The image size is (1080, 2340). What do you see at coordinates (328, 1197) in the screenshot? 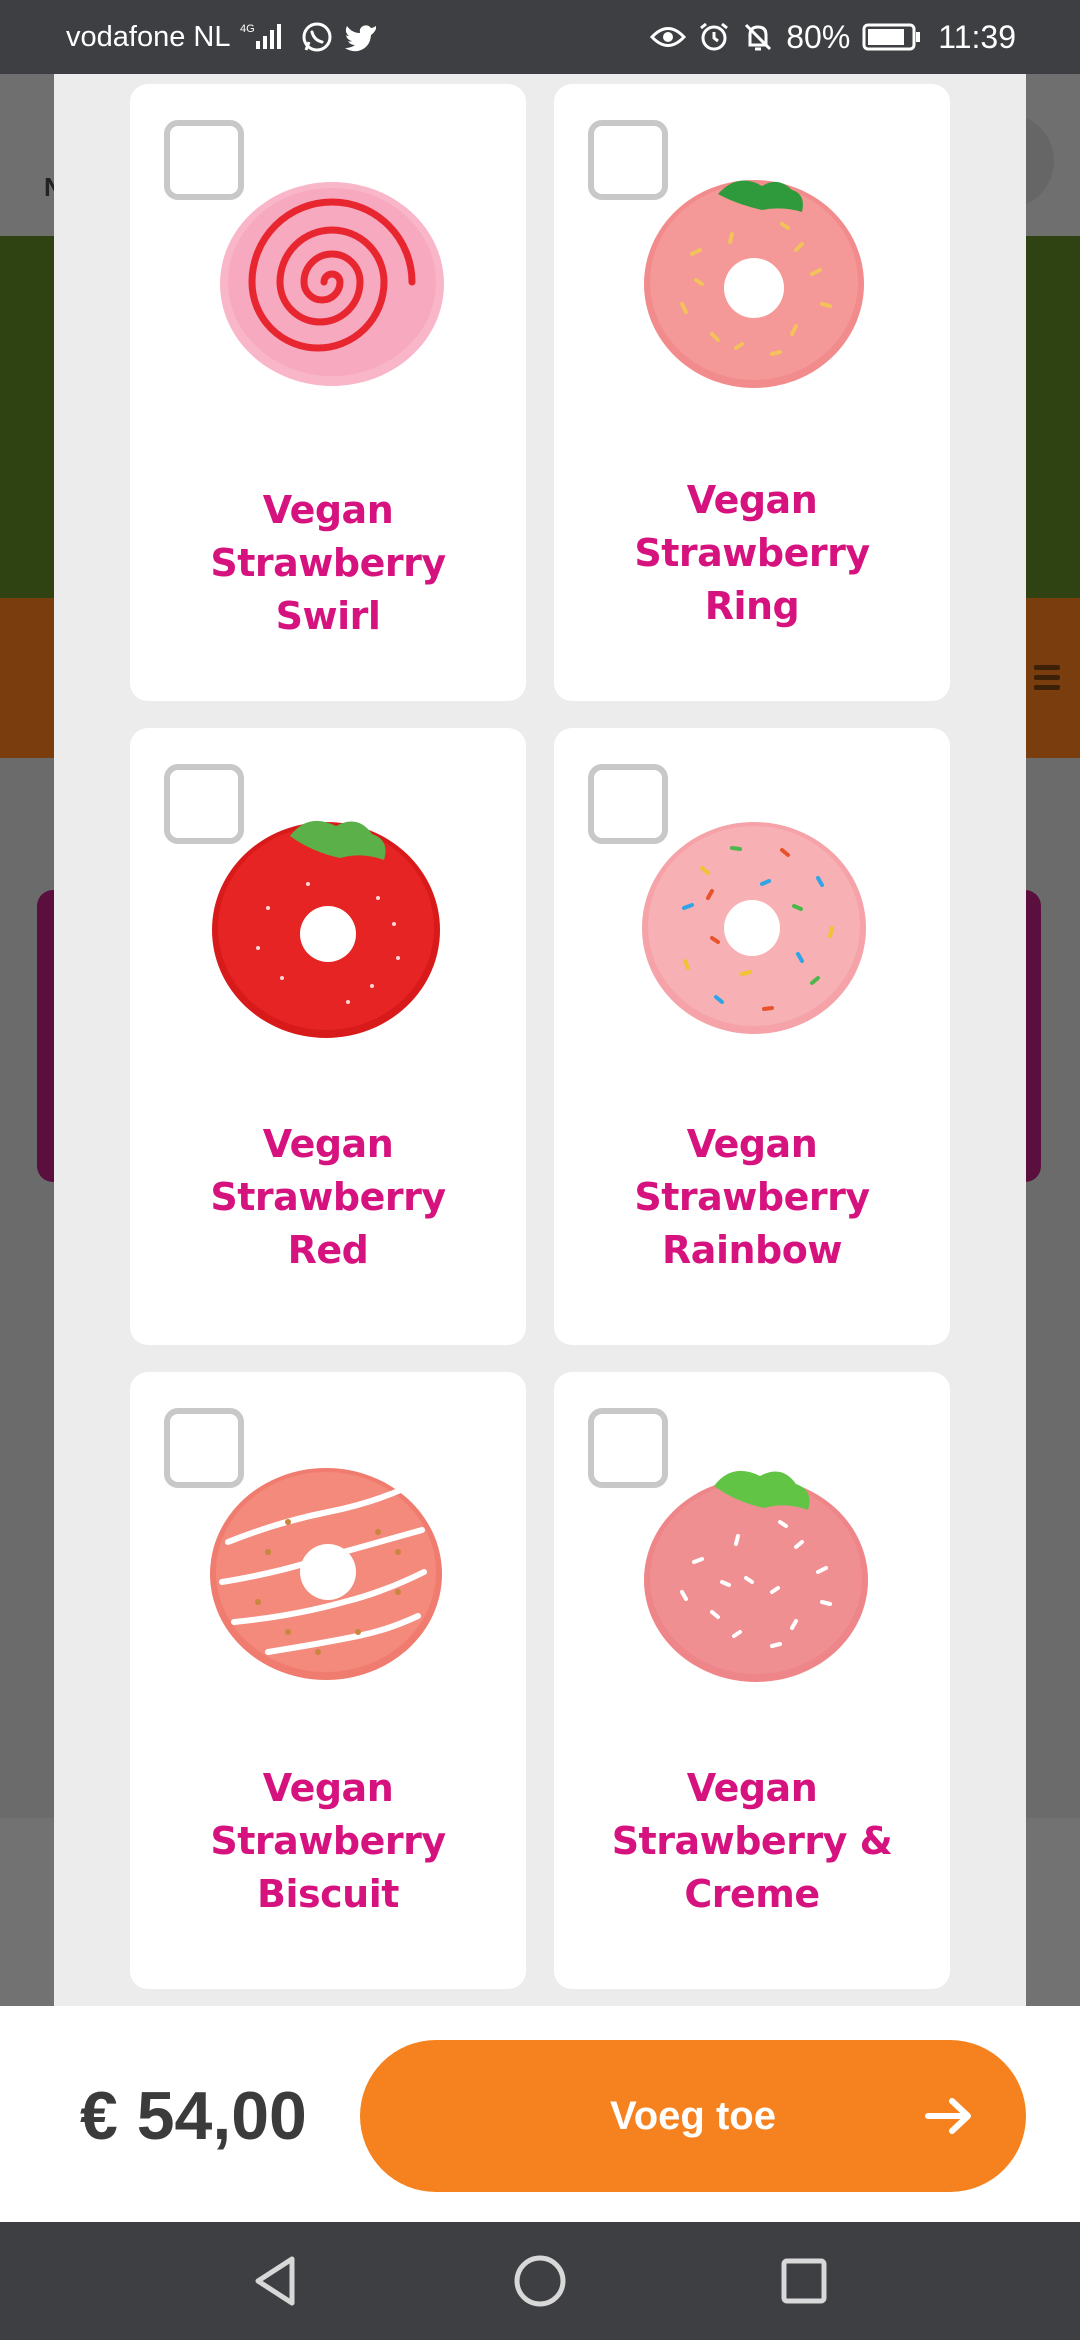
I see `product-title: Vegan Strawberry Red` at bounding box center [328, 1197].